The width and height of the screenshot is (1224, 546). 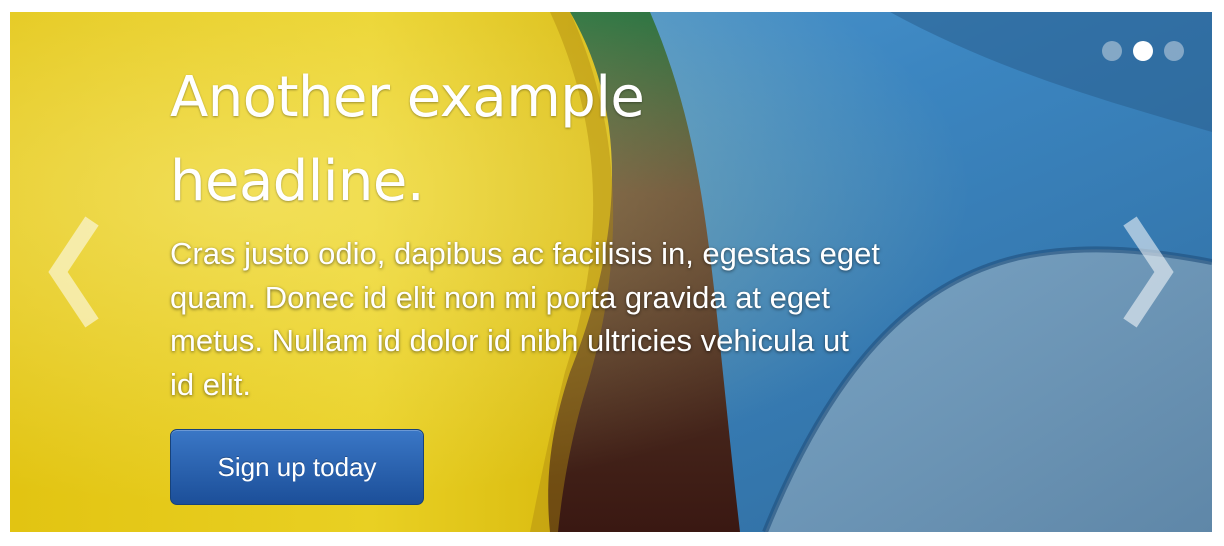 I want to click on slide-headline: Another example headline., so click(x=407, y=139).